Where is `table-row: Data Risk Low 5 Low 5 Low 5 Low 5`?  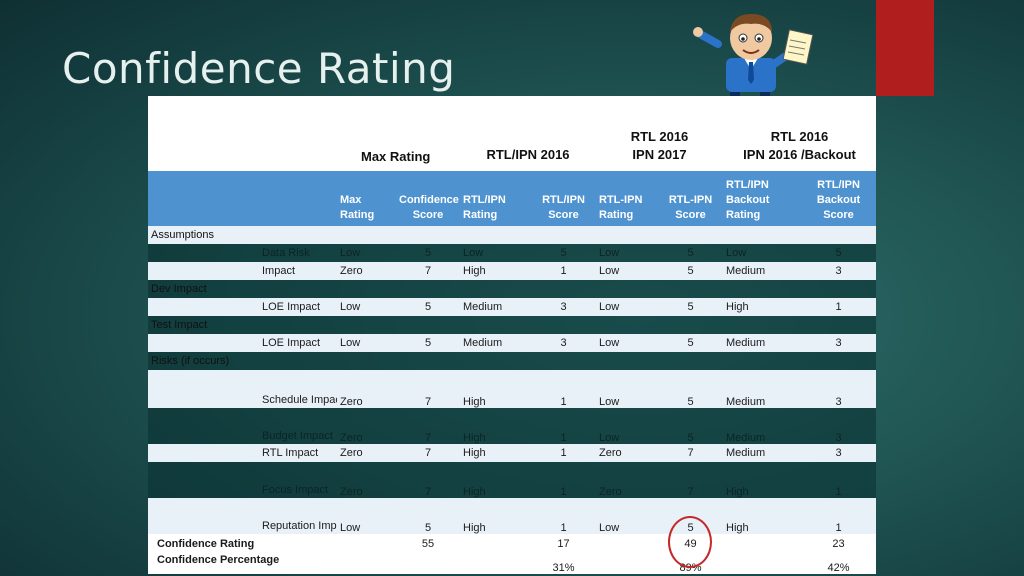 table-row: Data Risk Low 5 Low 5 Low 5 Low 5 is located at coordinates (512, 253).